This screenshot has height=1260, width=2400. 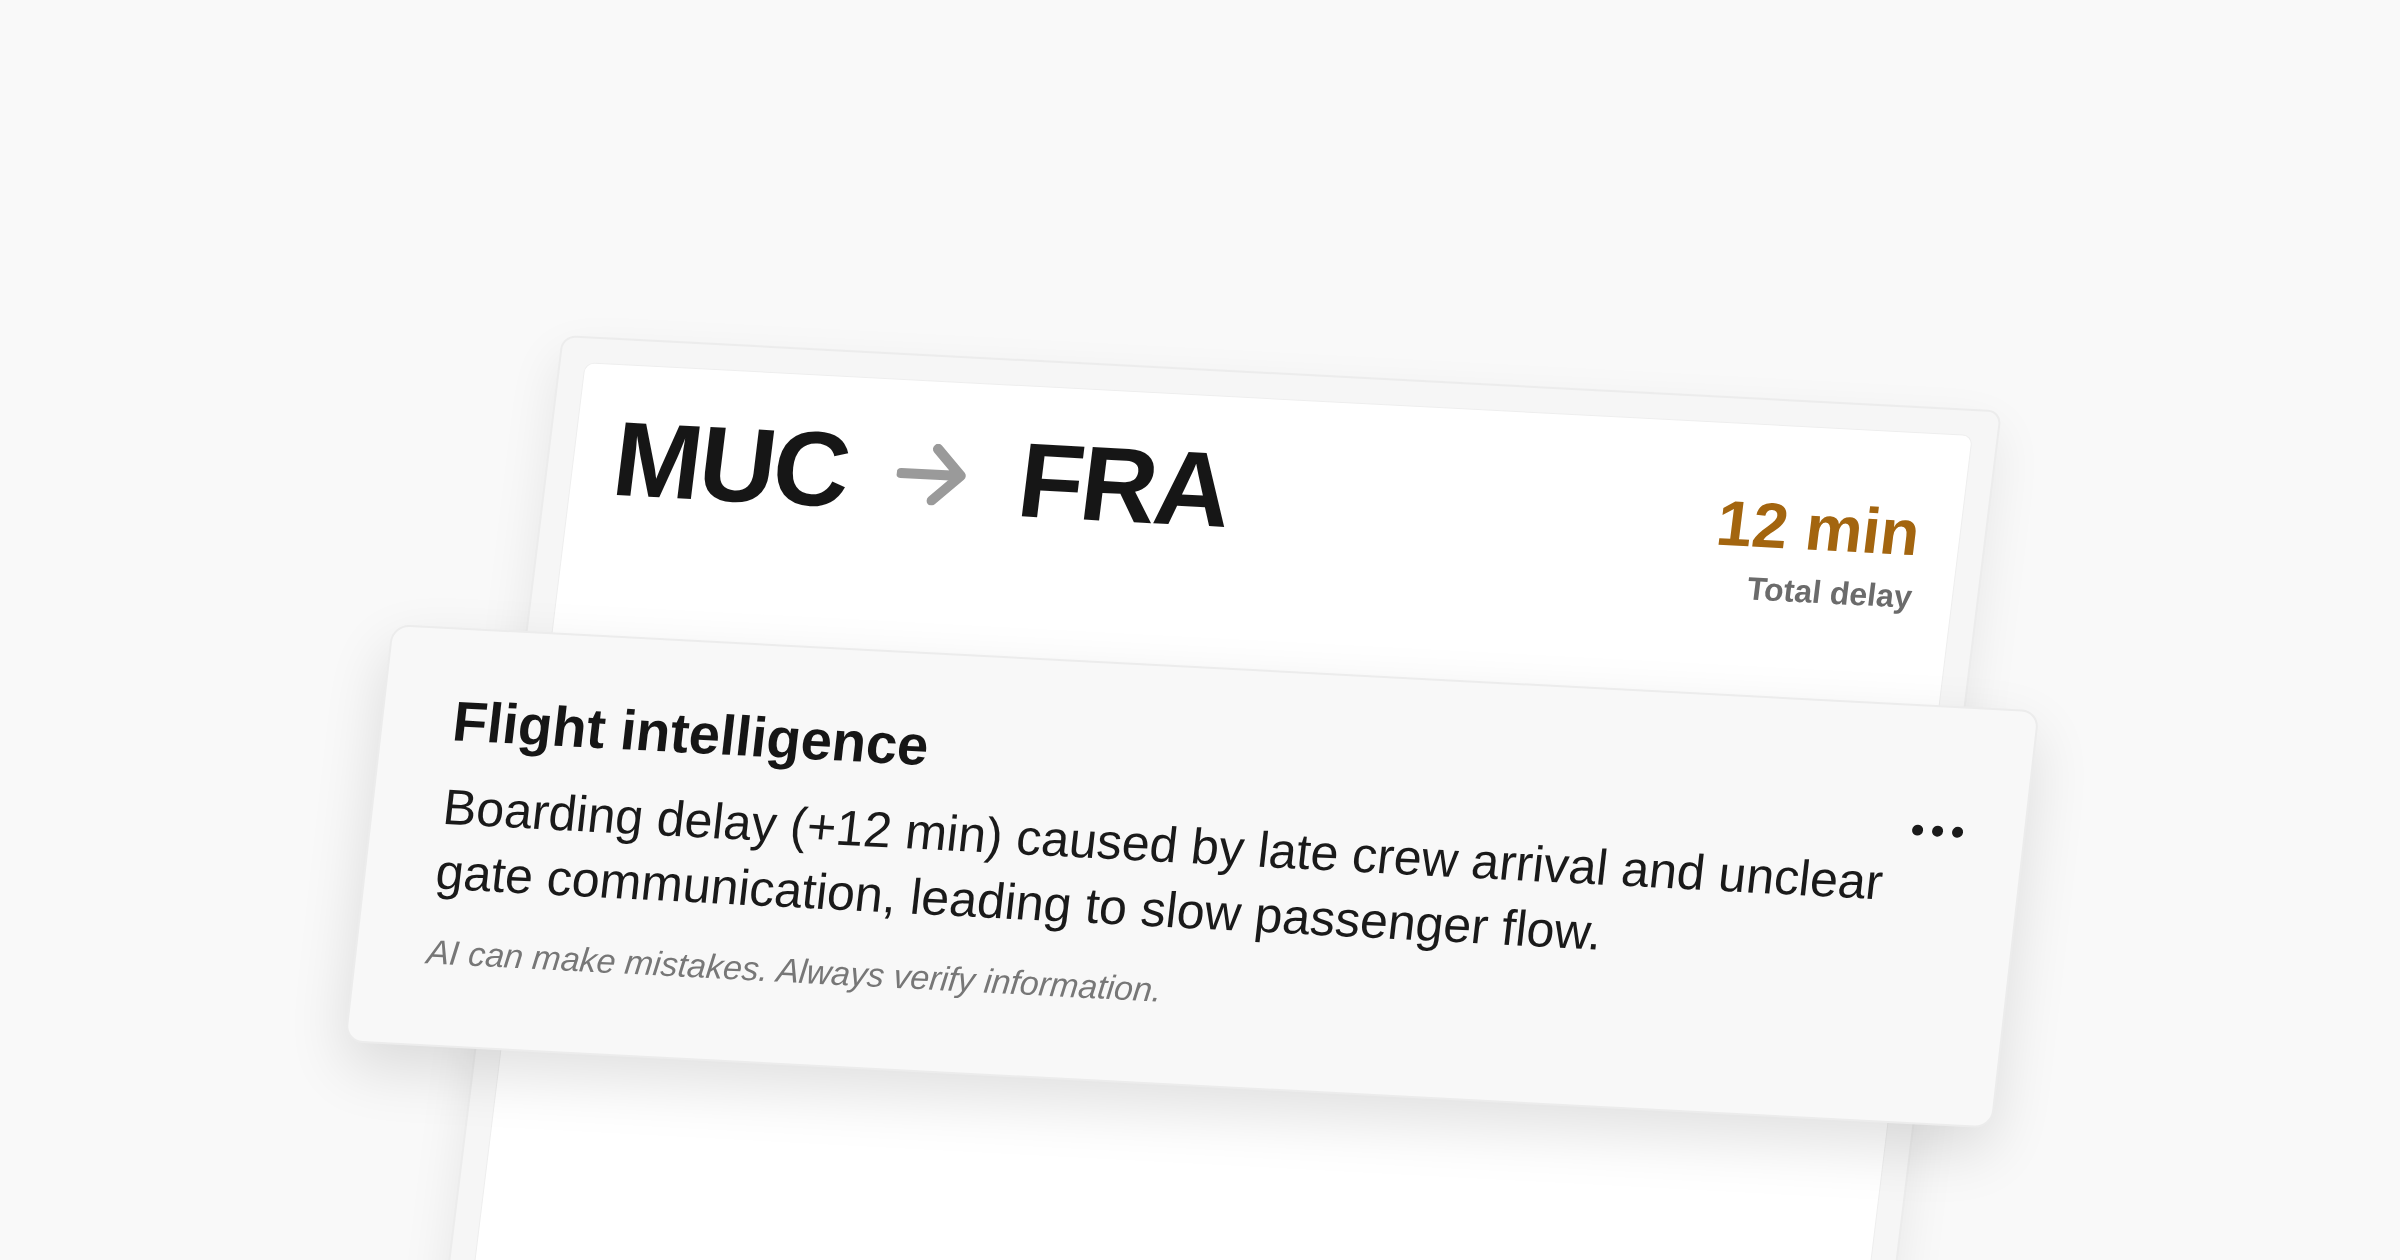 What do you see at coordinates (1124, 484) in the screenshot?
I see `destination-code: FRA` at bounding box center [1124, 484].